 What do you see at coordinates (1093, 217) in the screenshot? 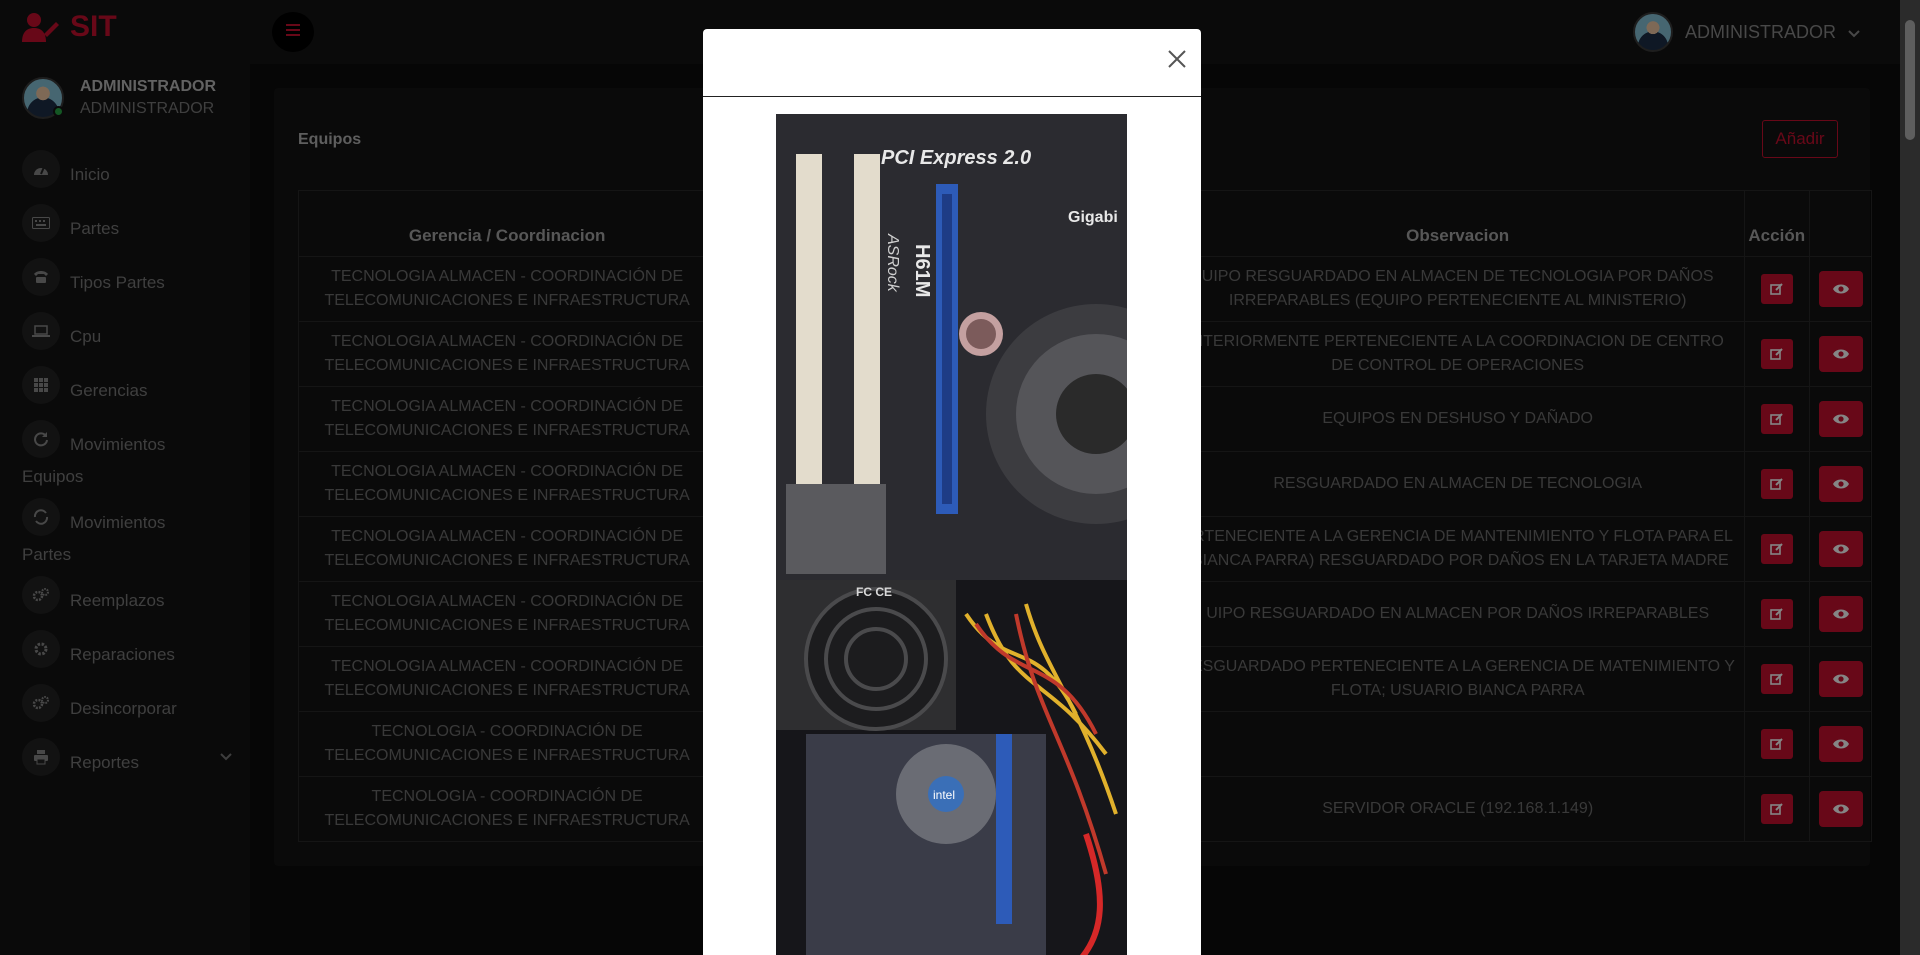
I see `gigabit-label: Gigabi` at bounding box center [1093, 217].